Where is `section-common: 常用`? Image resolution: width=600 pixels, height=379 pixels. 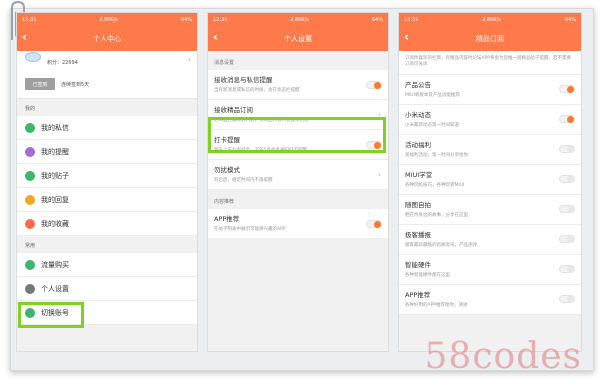
section-common: 常用 is located at coordinates (30, 246).